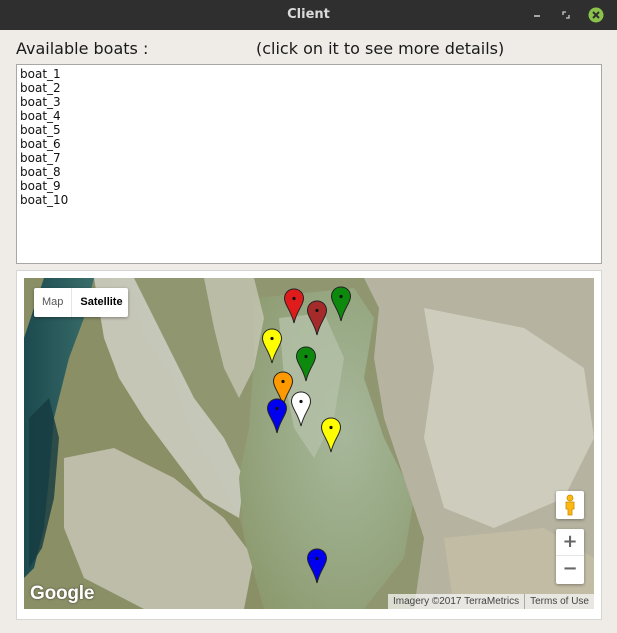 The height and width of the screenshot is (633, 617). I want to click on title-bar: Client, so click(308, 15).